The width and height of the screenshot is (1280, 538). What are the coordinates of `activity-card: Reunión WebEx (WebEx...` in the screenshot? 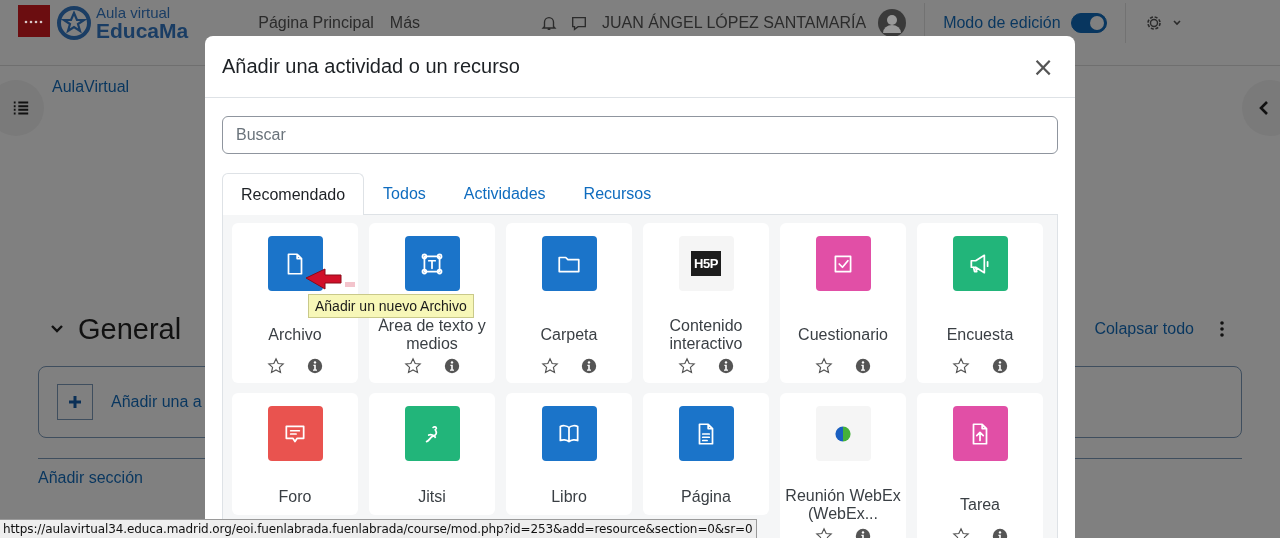 It's located at (843, 465).